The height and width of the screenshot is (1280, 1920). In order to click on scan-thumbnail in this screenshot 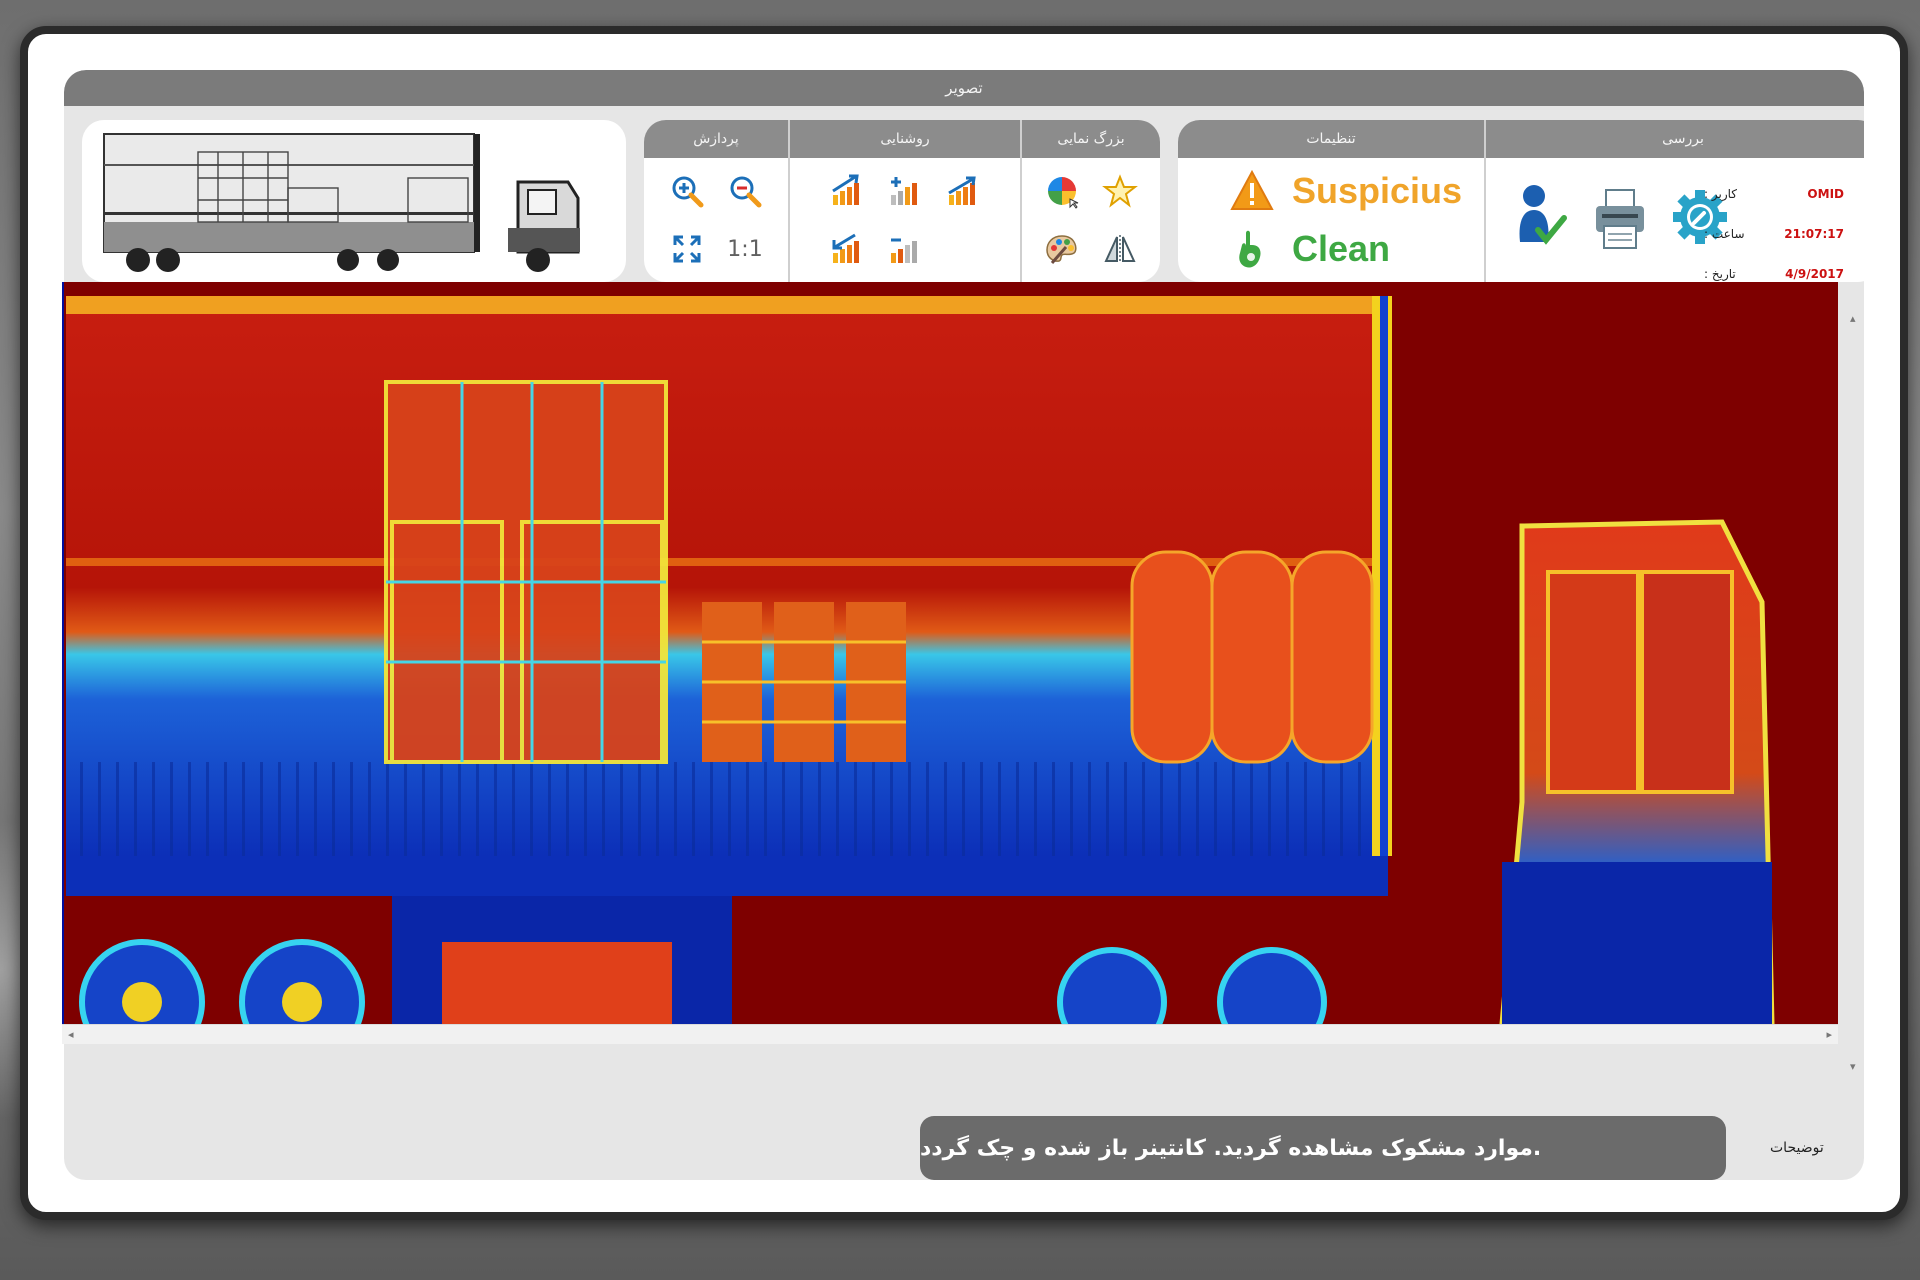, I will do `click(354, 201)`.